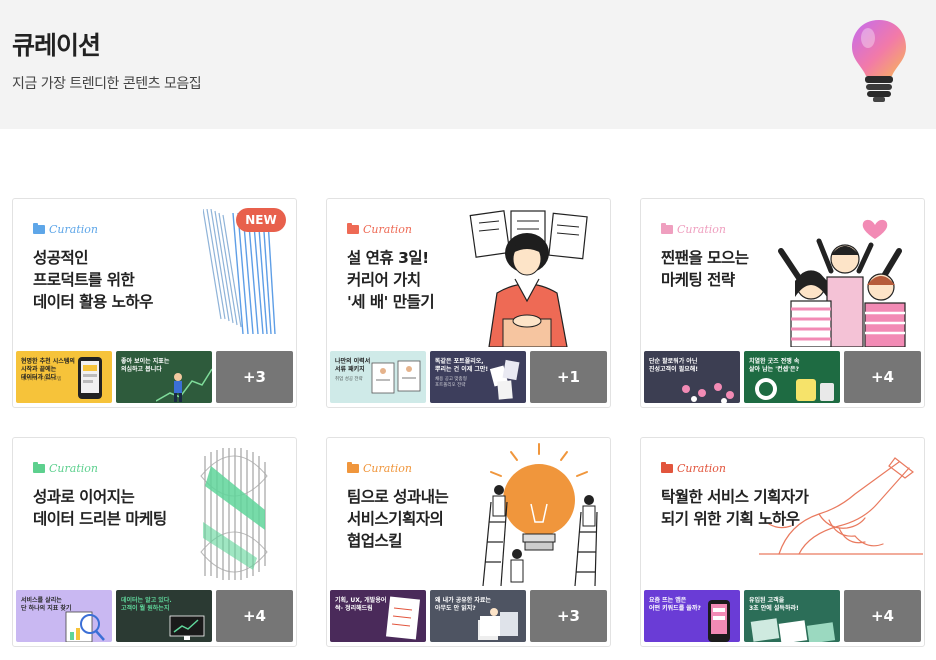 This screenshot has height=660, width=936. Describe the element at coordinates (90, 378) in the screenshot. I see `phone-mockup-icon` at that location.